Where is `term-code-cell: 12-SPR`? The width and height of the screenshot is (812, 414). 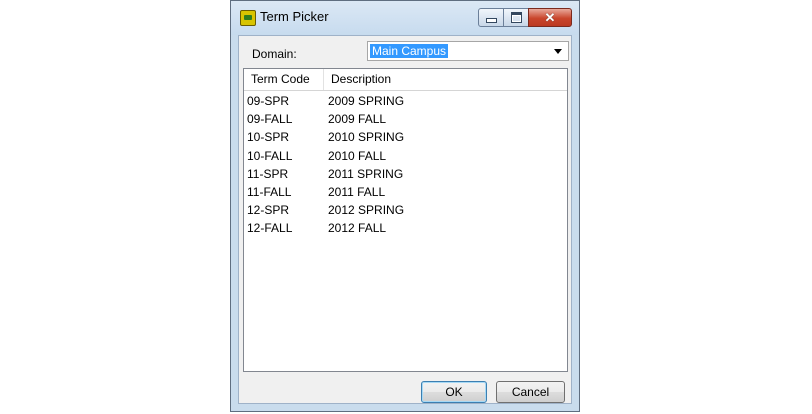
term-code-cell: 12-SPR is located at coordinates (268, 210).